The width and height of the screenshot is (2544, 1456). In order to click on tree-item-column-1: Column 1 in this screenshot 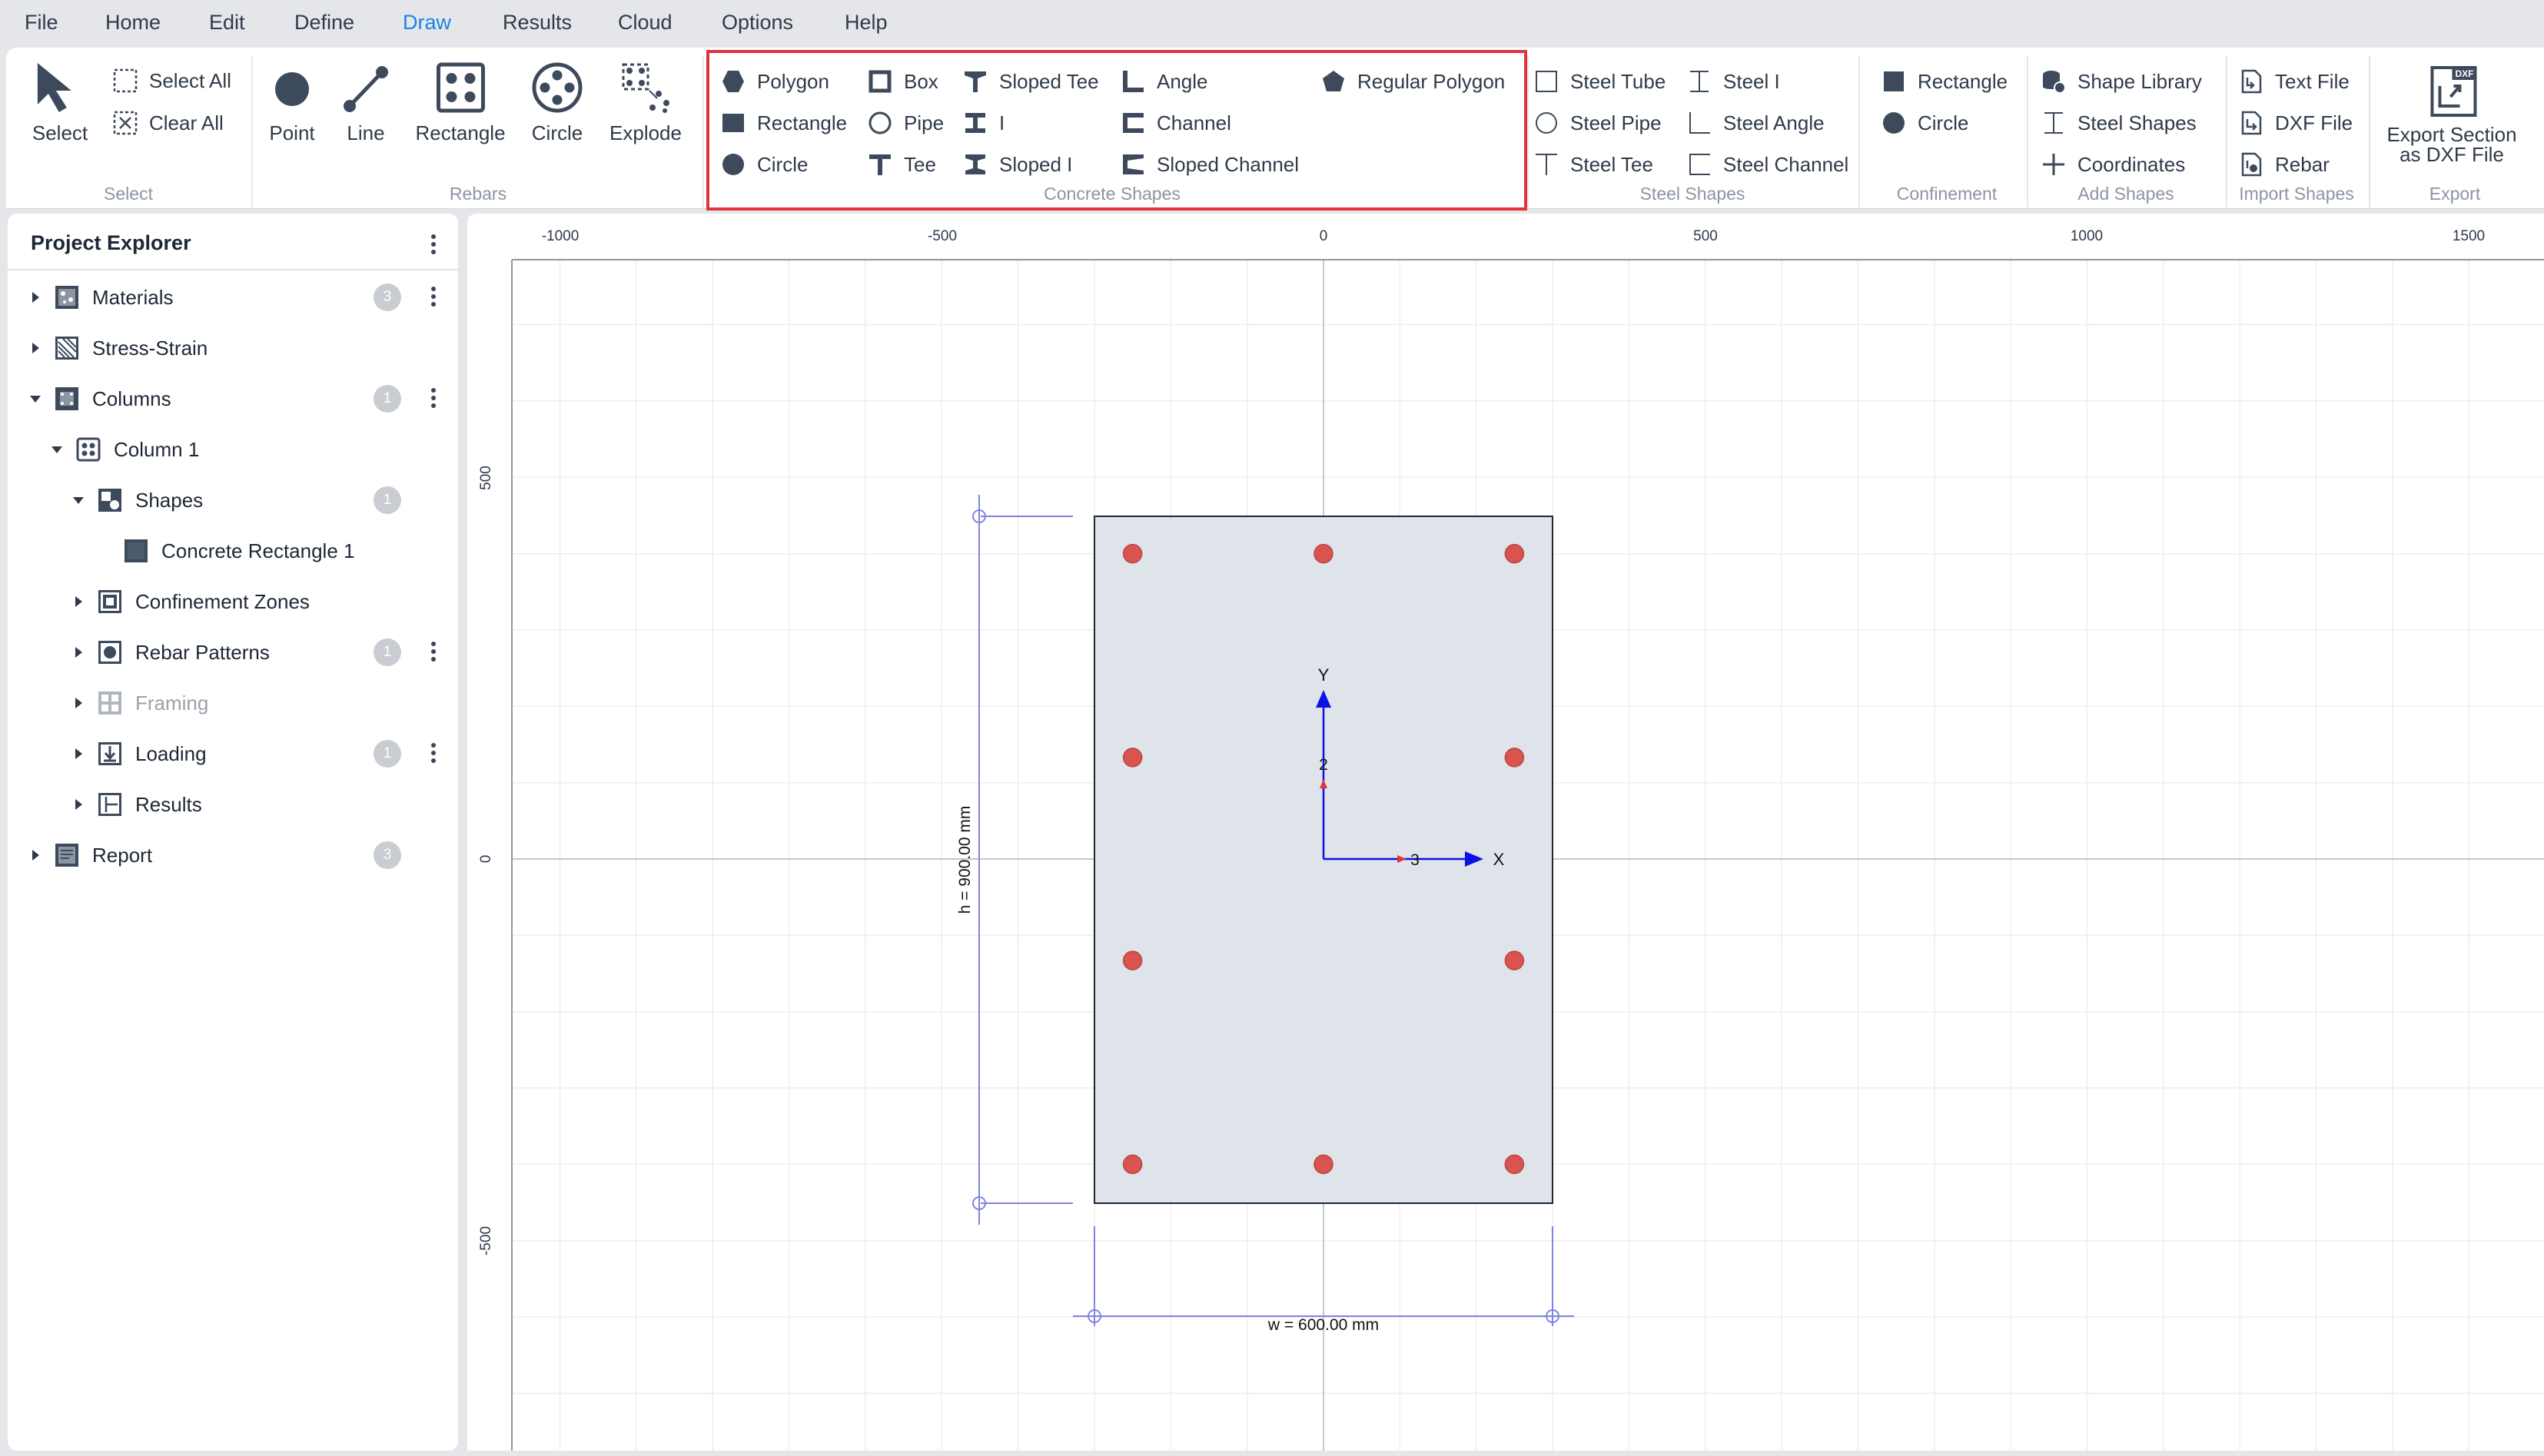, I will do `click(124, 450)`.